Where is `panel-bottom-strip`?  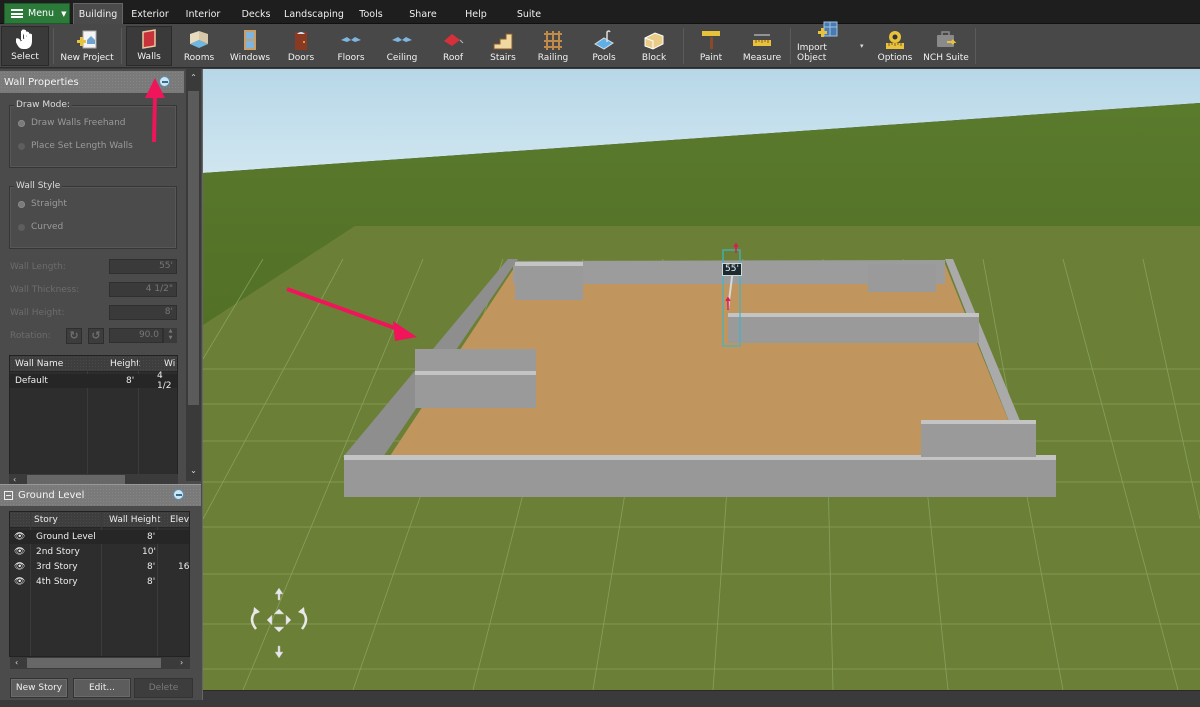
panel-bottom-strip is located at coordinates (101, 703).